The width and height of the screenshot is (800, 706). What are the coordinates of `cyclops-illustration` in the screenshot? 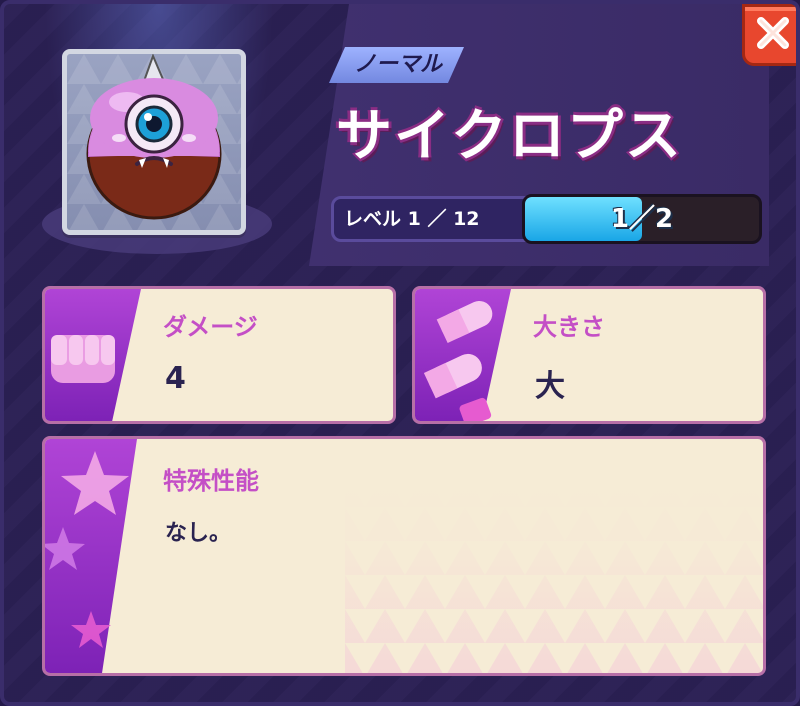 It's located at (154, 142).